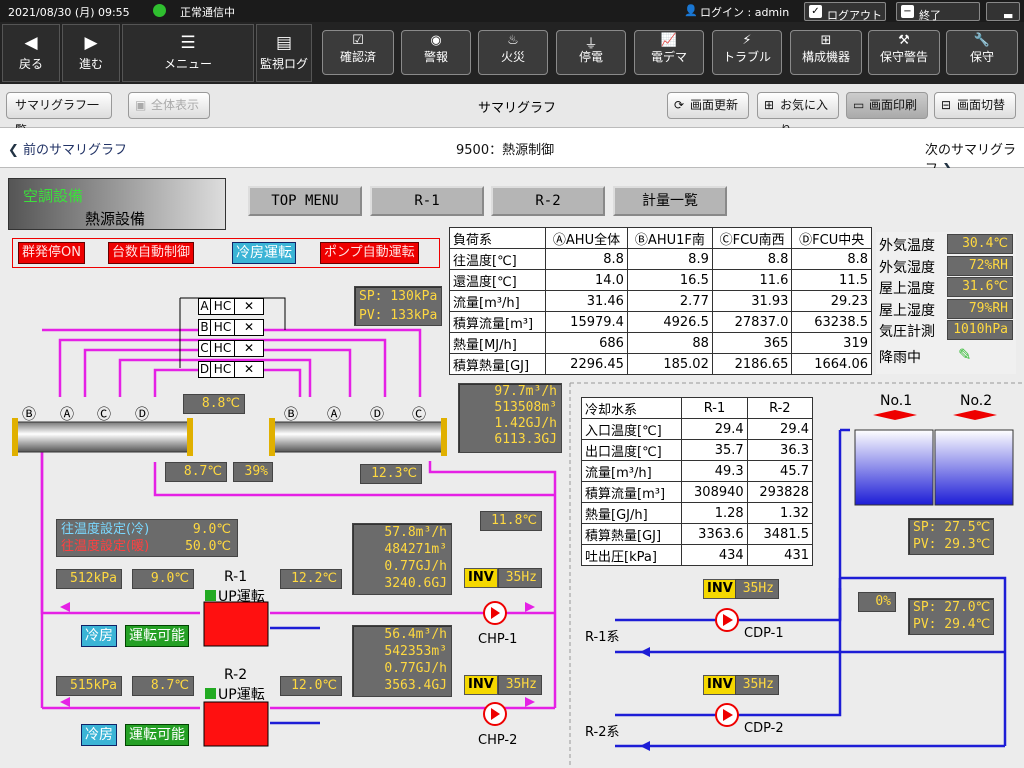 Image resolution: width=1024 pixels, height=768 pixels. What do you see at coordinates (402, 559) in the screenshot?
I see `r1-flow-box: 57.8m³/h 484271m³ 0.77GJ/h 3240.6GJ` at bounding box center [402, 559].